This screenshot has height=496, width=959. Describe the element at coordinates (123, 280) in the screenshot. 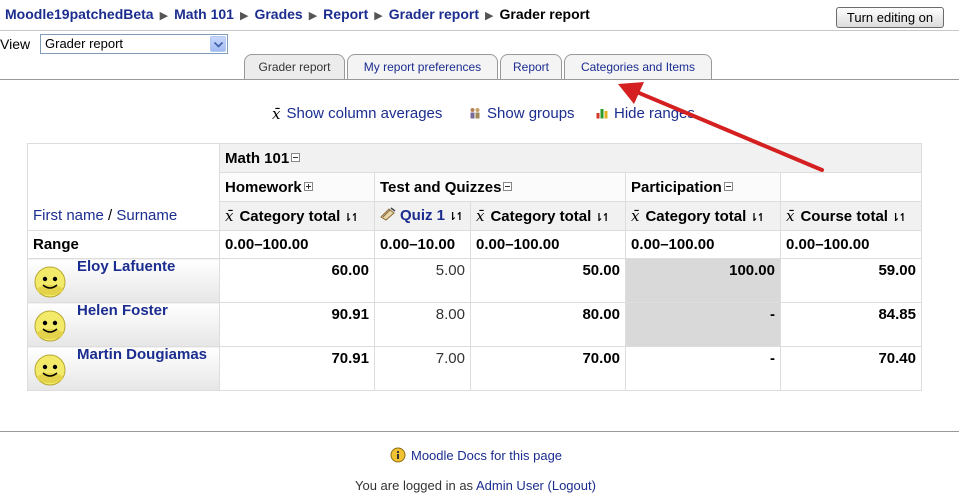

I see `student-cell: Eloy Lafuente` at that location.